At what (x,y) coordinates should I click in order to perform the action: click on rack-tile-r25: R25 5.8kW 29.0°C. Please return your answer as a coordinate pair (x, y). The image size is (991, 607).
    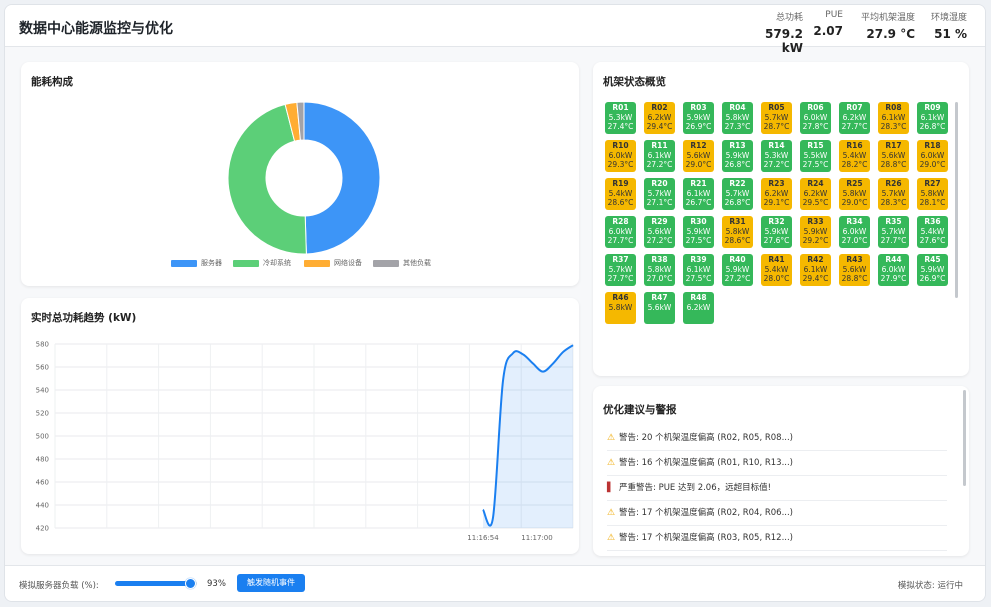
    Looking at the image, I should click on (854, 194).